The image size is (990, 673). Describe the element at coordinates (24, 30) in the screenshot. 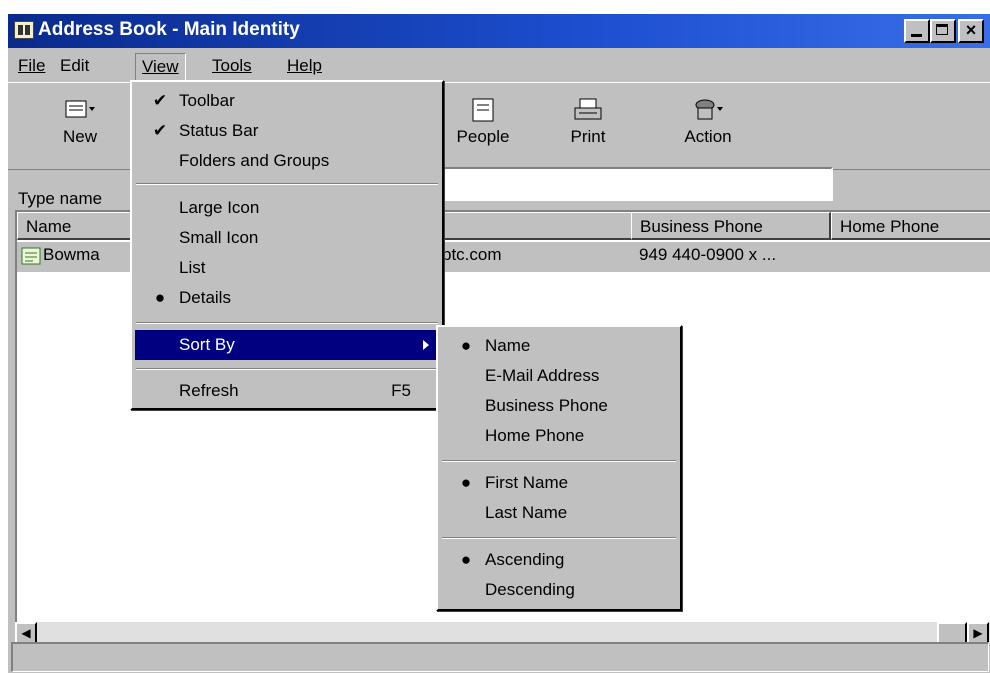

I see `address-book-icon` at that location.